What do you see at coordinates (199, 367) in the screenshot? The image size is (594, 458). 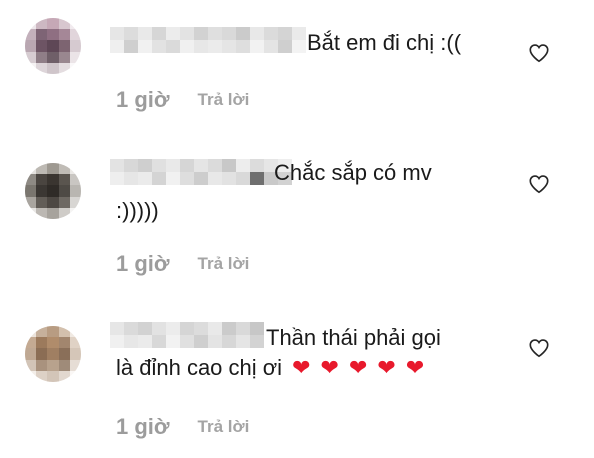 I see `comment-text-line: là đỉnh cao chị ơi` at bounding box center [199, 367].